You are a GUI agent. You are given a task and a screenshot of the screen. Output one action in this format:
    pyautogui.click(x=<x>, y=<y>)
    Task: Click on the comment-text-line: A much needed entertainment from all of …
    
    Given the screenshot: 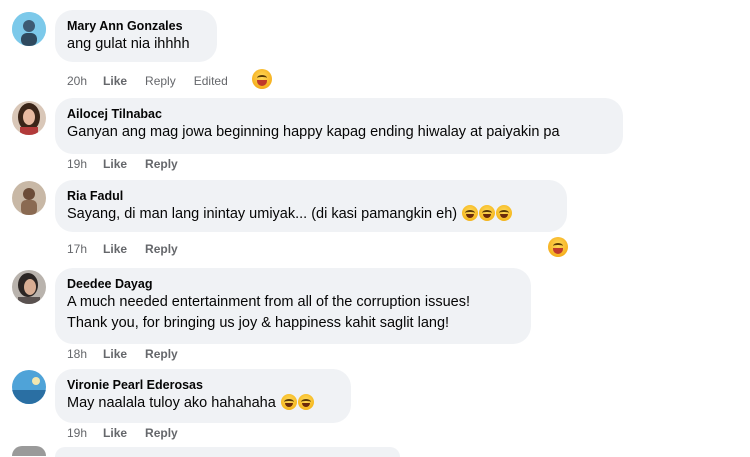 What is the action you would take?
    pyautogui.click(x=268, y=302)
    